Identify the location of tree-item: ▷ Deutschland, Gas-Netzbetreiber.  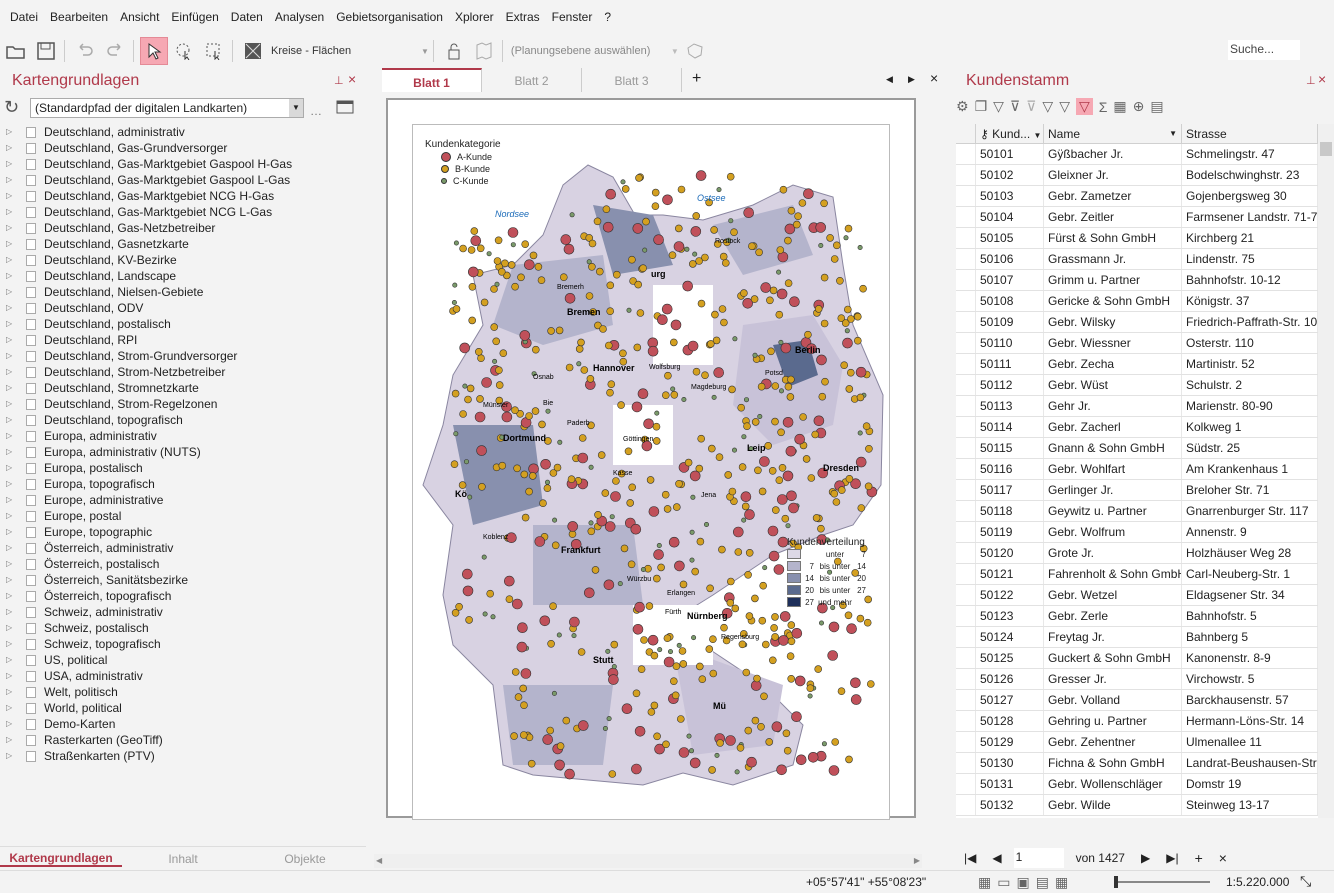
(181, 228).